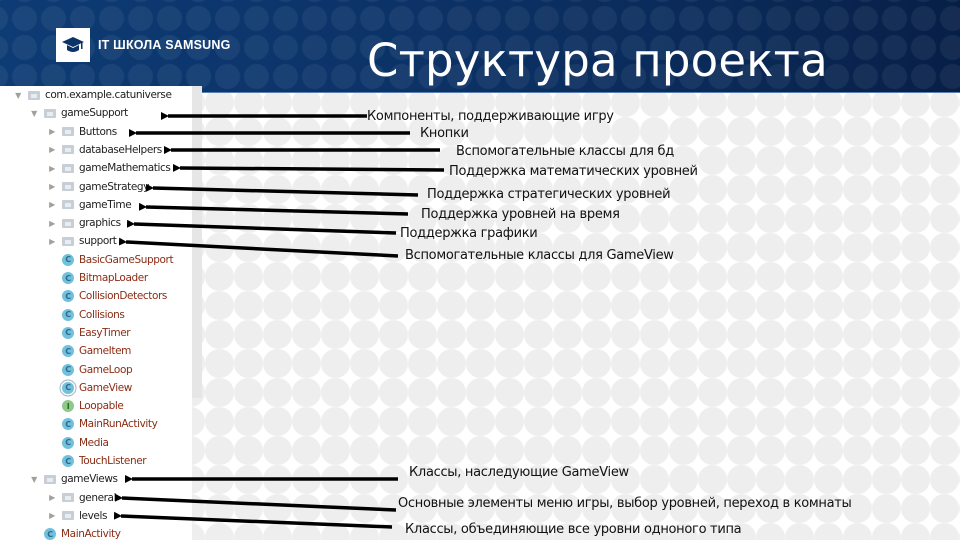 The height and width of the screenshot is (543, 960). I want to click on tree-row-graphics: ▶ graphics, so click(84, 223).